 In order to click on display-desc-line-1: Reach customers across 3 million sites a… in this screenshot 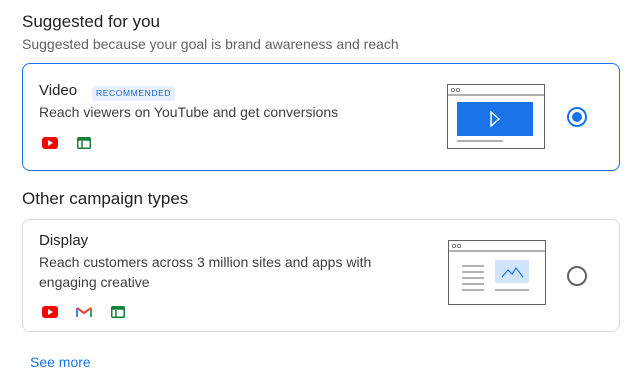, I will do `click(205, 262)`.